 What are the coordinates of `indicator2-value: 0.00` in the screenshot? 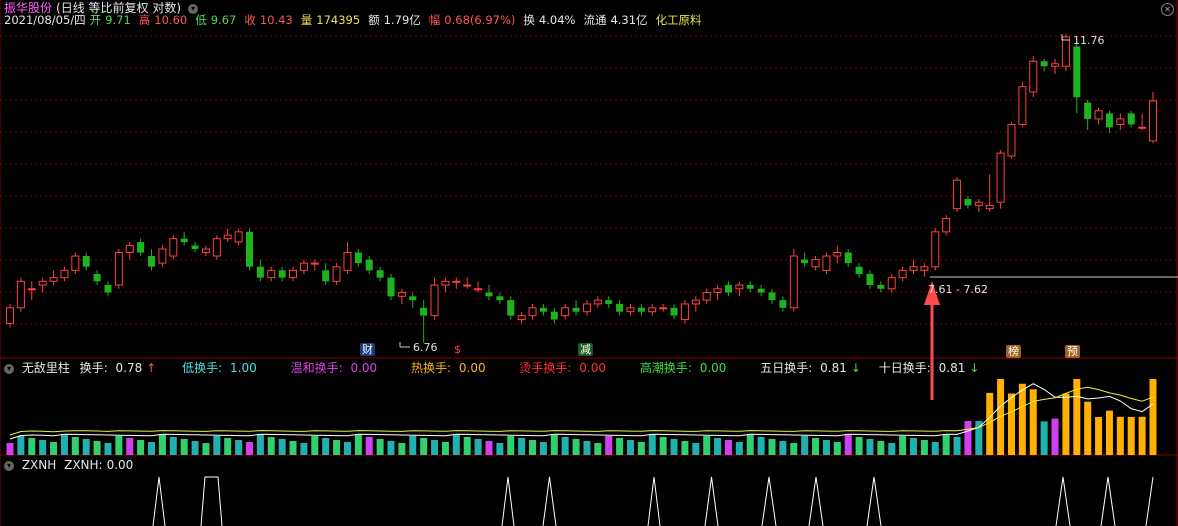 It's located at (120, 465).